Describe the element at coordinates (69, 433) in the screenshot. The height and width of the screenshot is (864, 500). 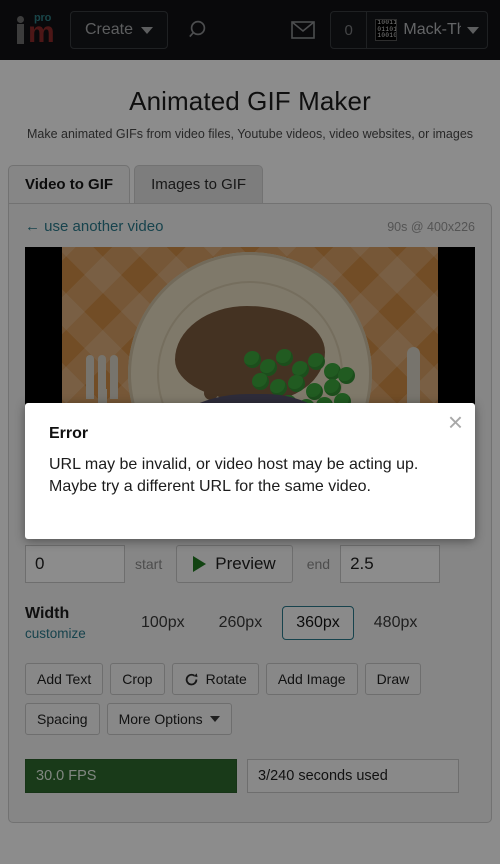
I see `error-dialog-title: Error` at that location.